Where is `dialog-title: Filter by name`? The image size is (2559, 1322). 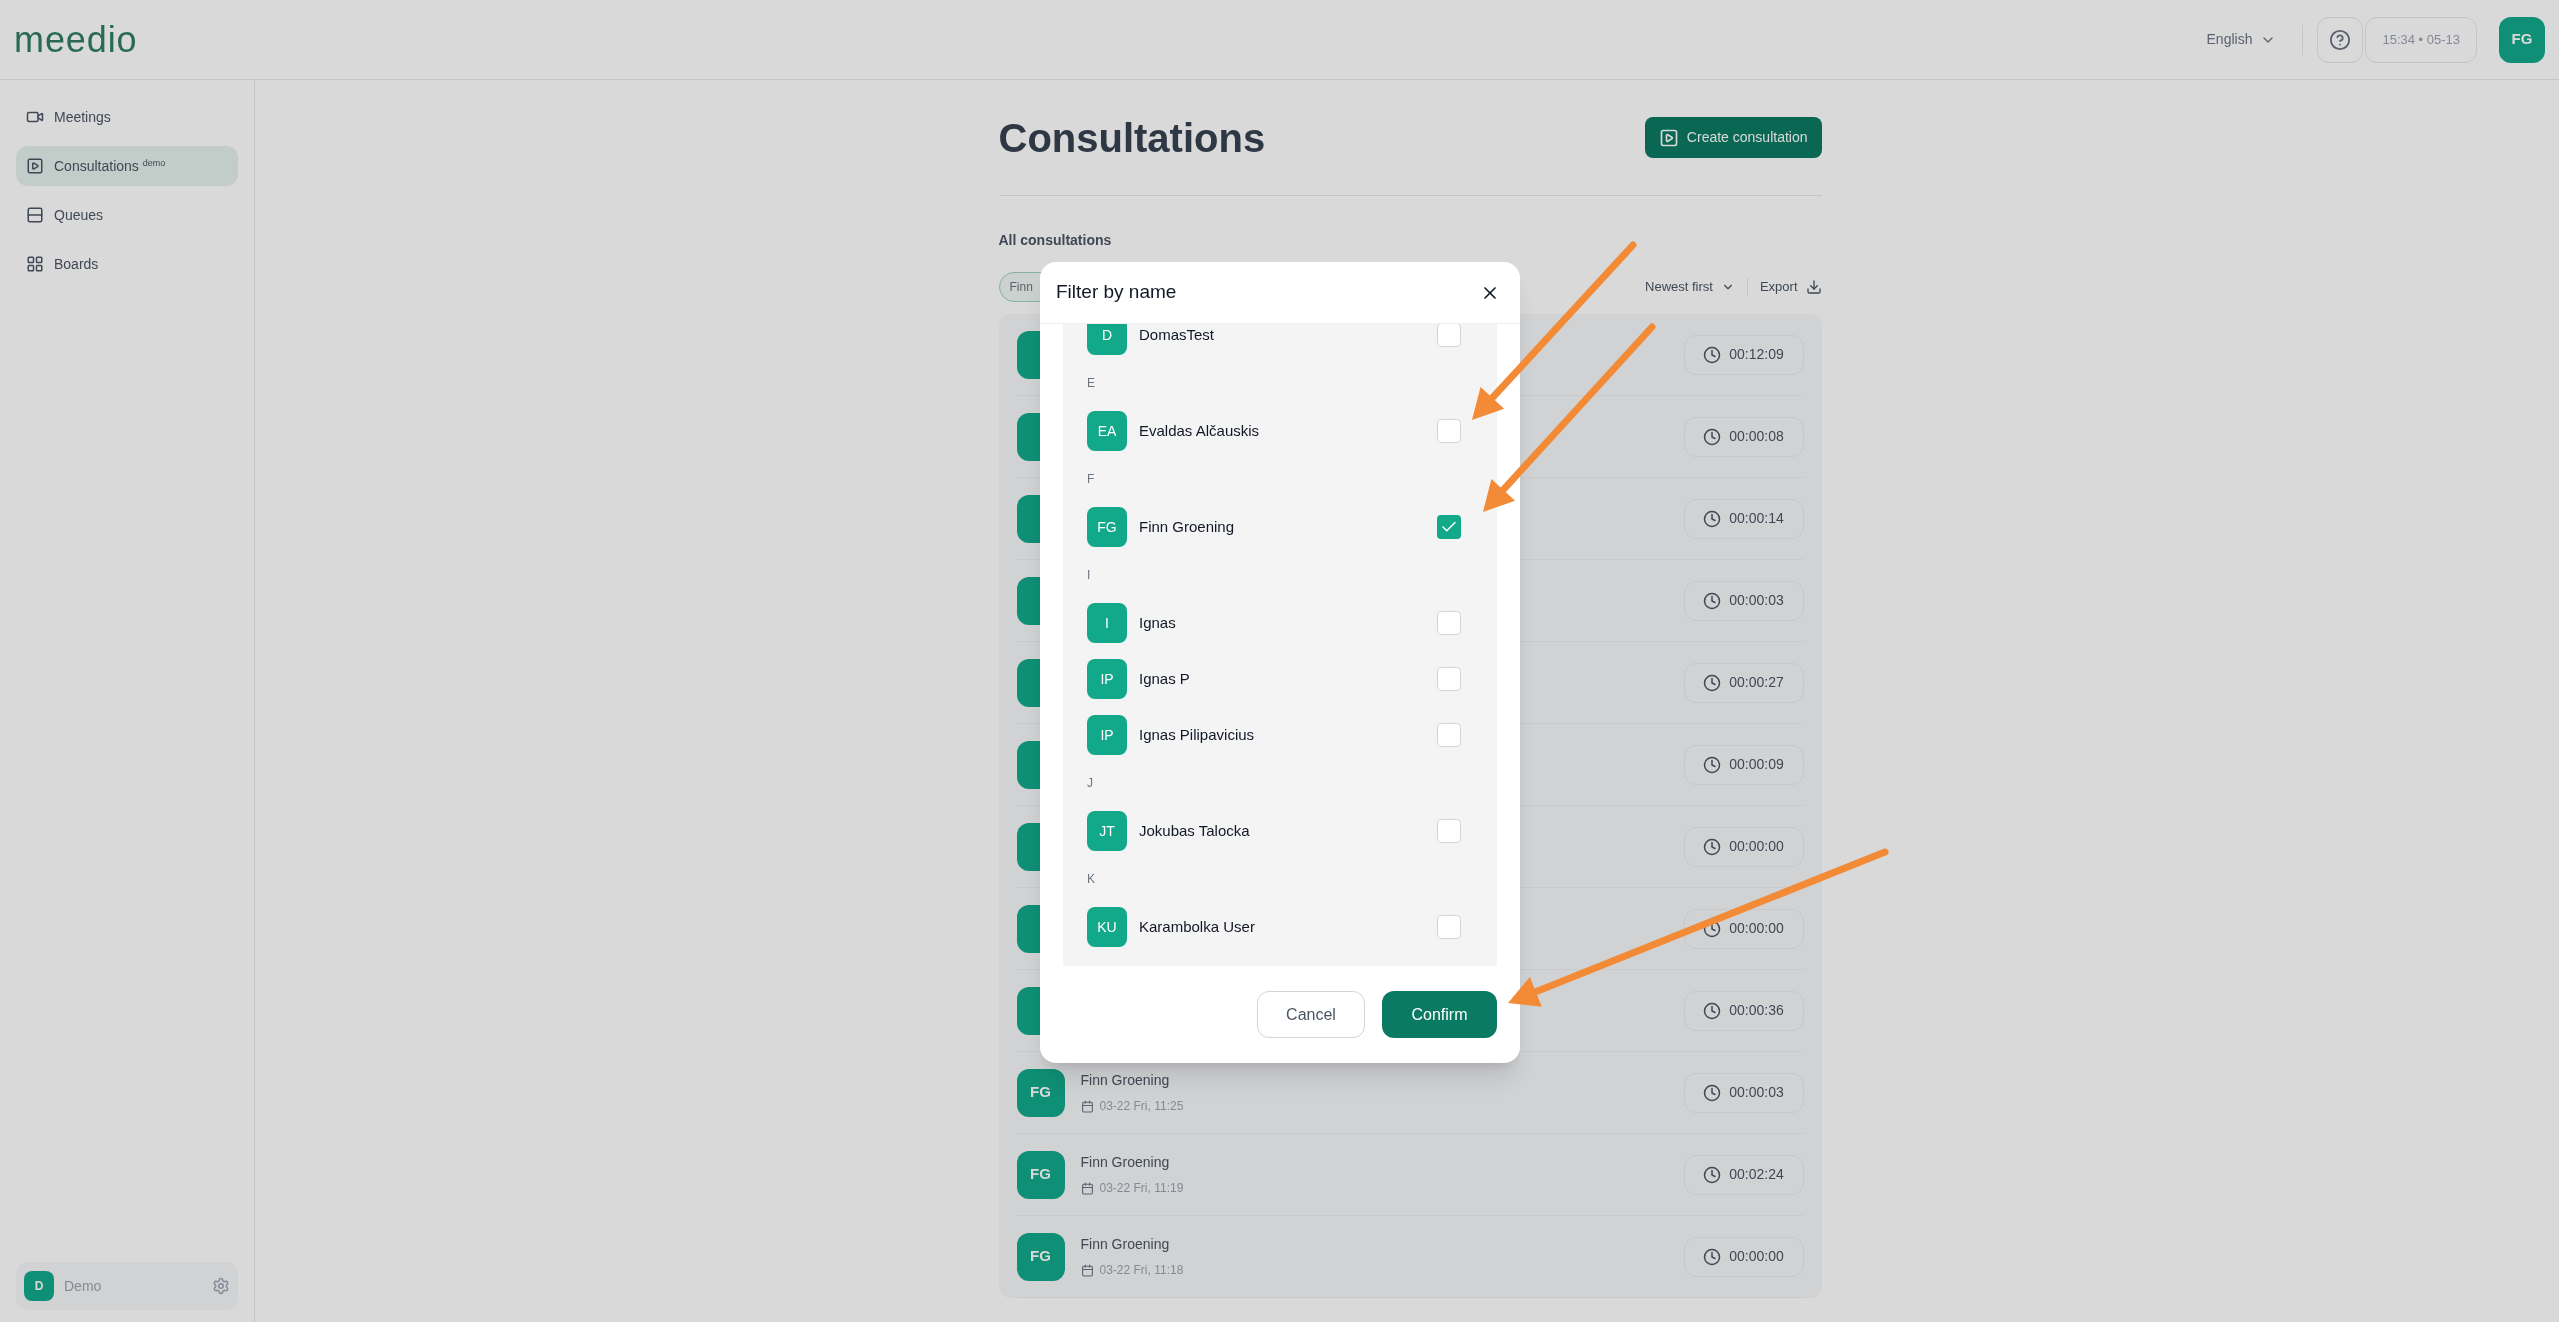
dialog-title: Filter by name is located at coordinates (1116, 292).